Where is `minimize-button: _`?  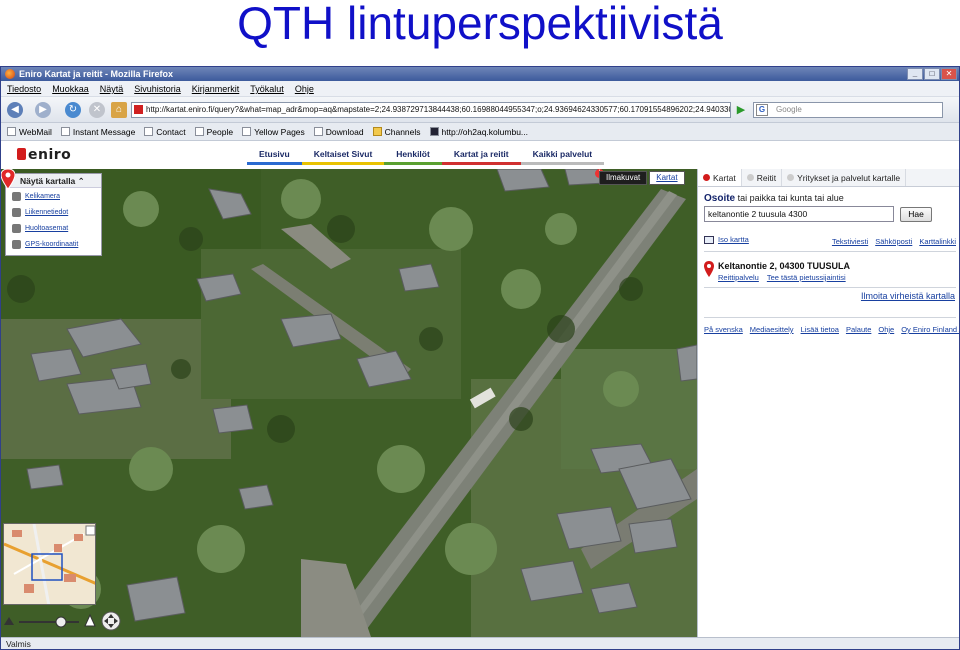 minimize-button: _ is located at coordinates (915, 74).